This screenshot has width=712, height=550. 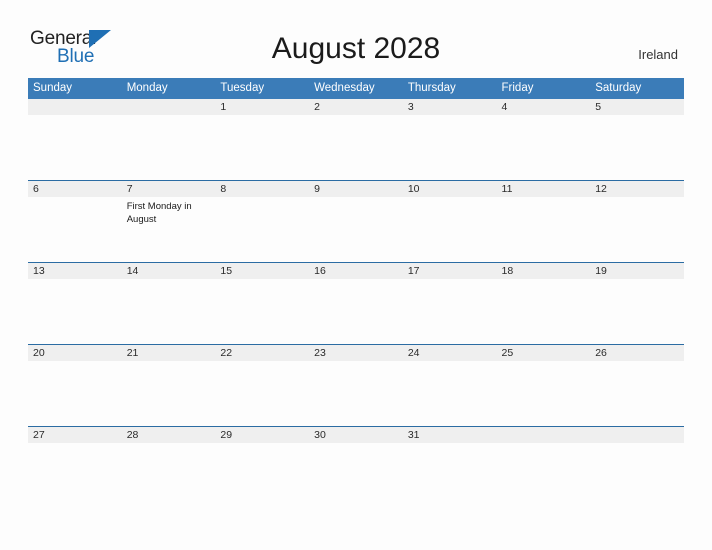 What do you see at coordinates (262, 189) in the screenshot?
I see `day-number: 8` at bounding box center [262, 189].